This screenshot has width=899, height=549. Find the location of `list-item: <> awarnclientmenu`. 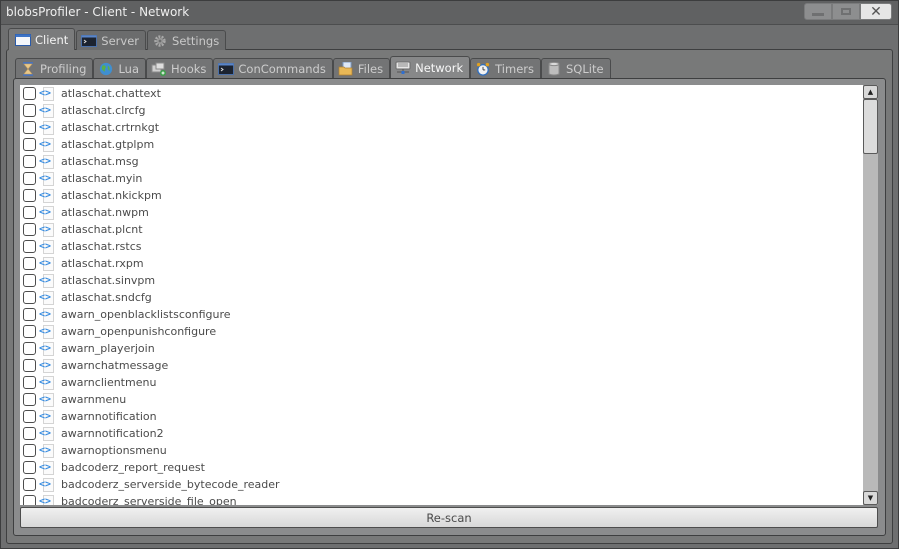

list-item: <> awarnclientmenu is located at coordinates (441, 382).